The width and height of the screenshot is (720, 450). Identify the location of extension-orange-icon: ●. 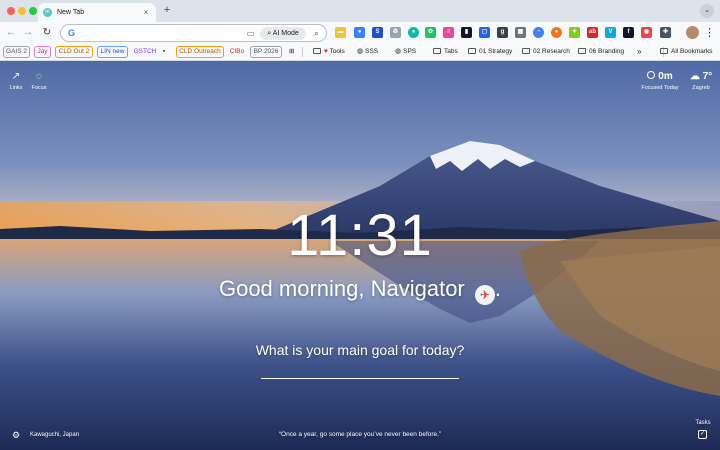
(556, 32).